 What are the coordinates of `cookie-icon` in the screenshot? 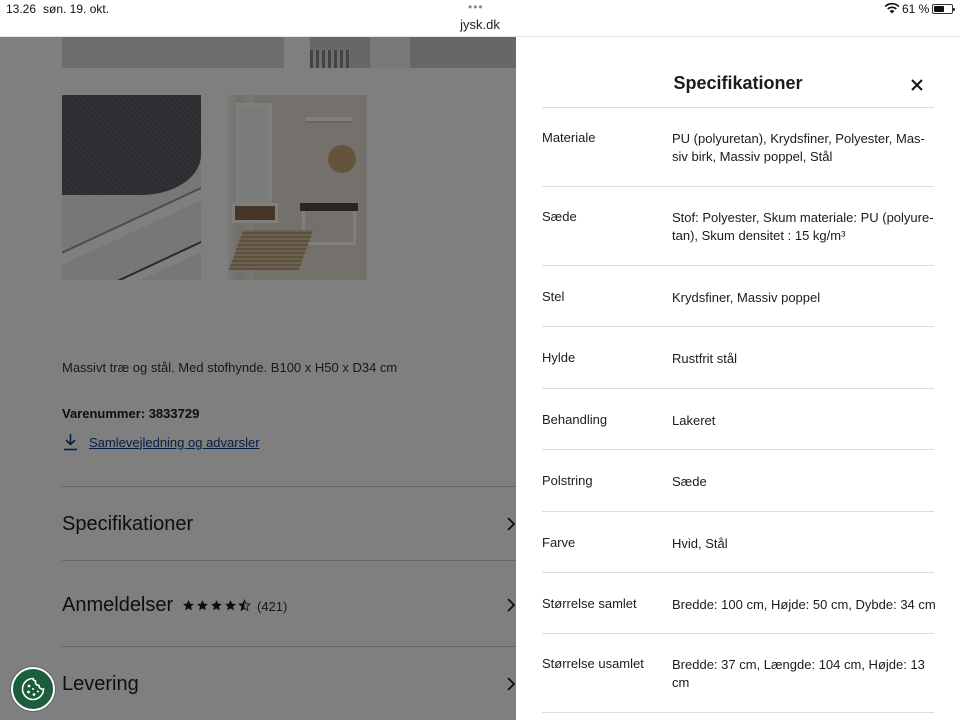 It's located at (33, 689).